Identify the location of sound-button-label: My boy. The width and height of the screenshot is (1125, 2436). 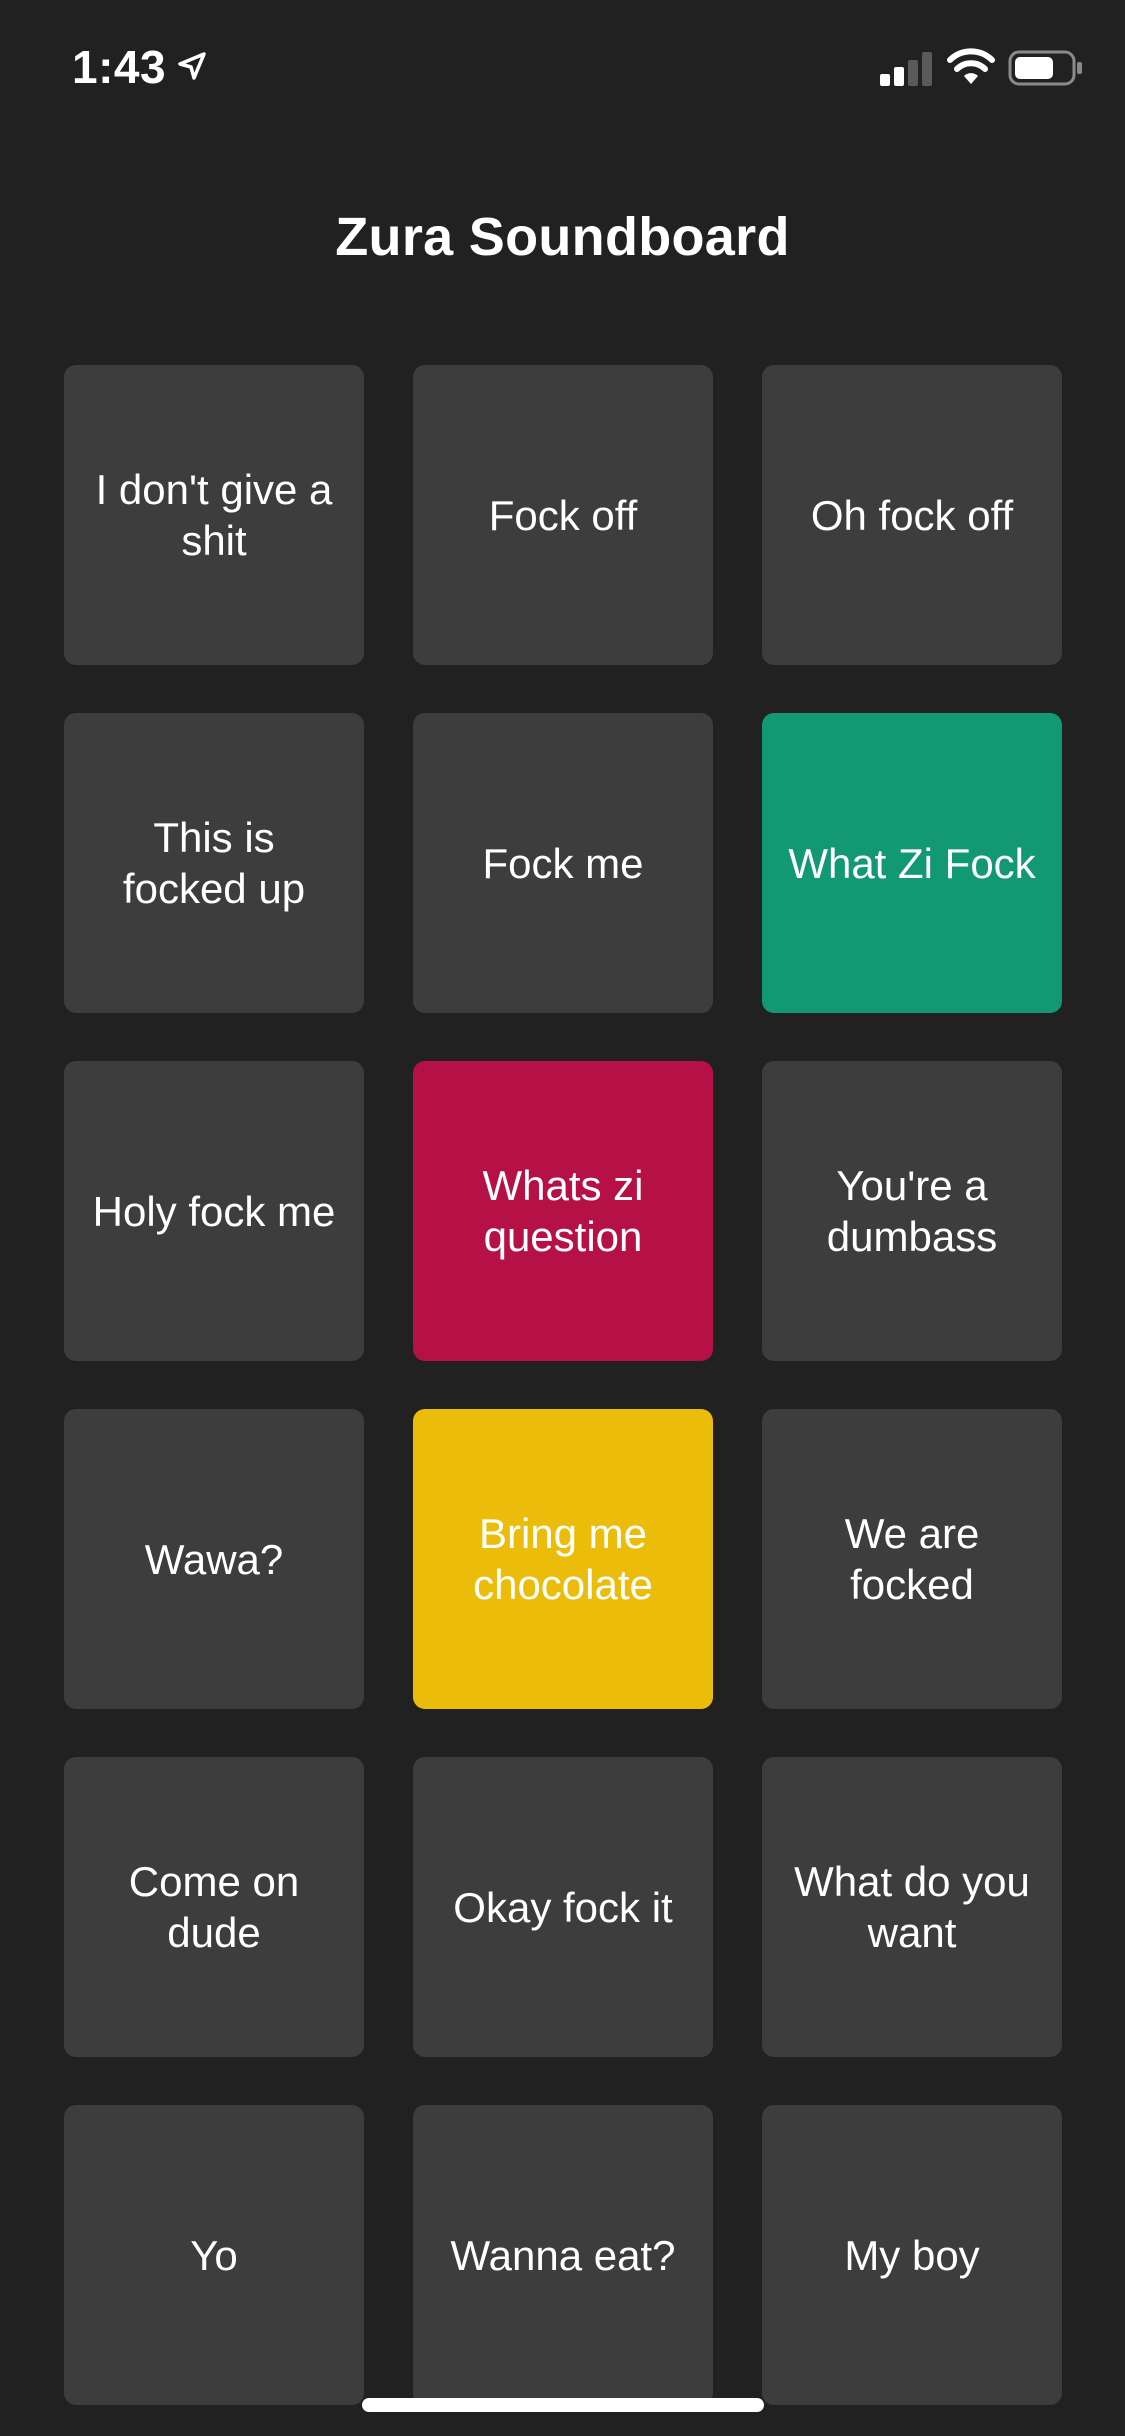
(912, 2255).